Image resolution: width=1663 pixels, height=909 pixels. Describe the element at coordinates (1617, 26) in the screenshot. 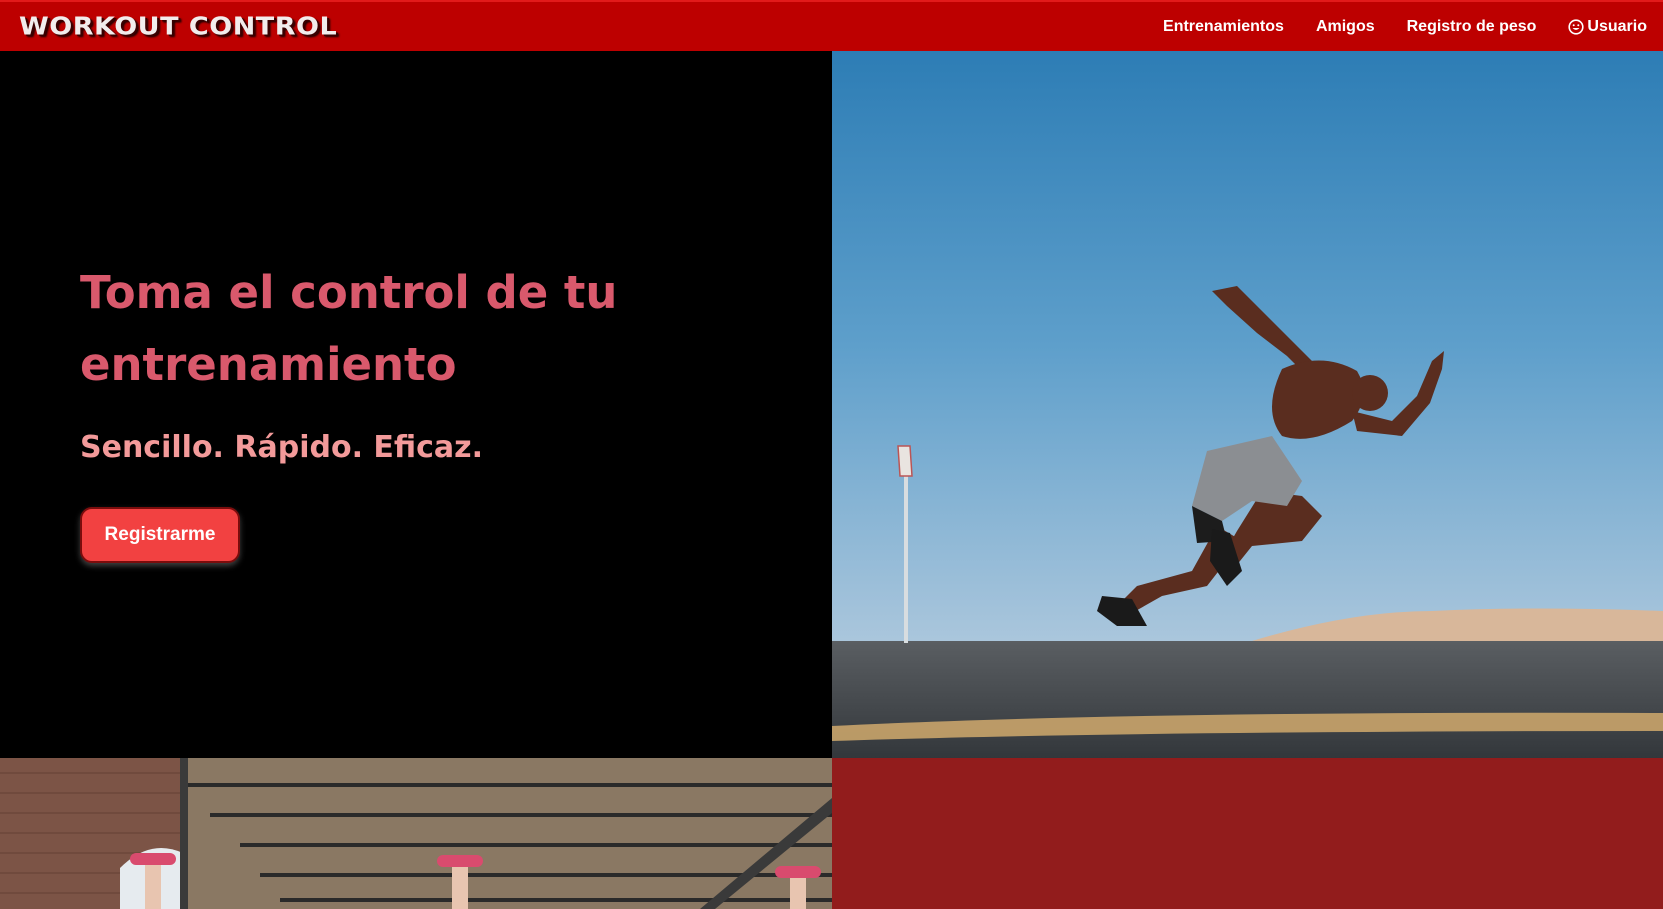

I see `user-menu-label: Usuario` at that location.